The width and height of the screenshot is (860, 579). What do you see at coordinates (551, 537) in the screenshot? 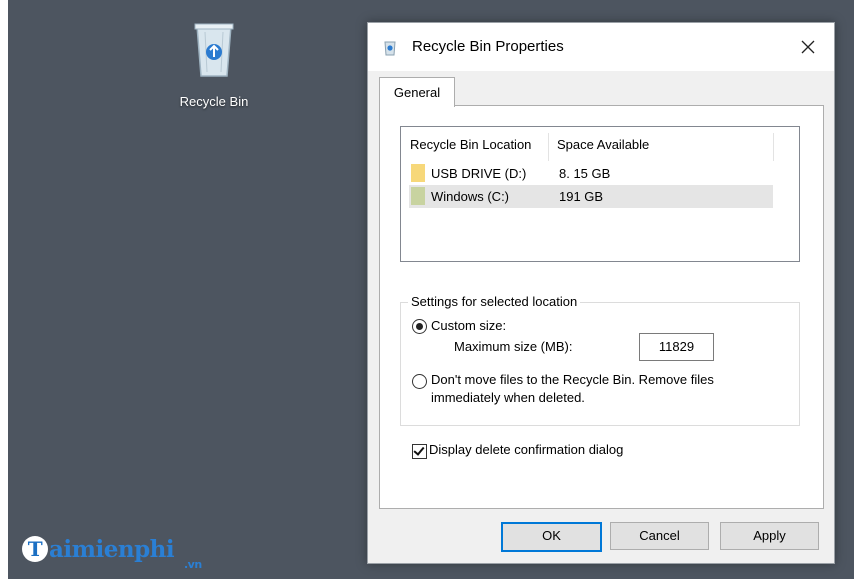
I see `ok-button: OK` at bounding box center [551, 537].